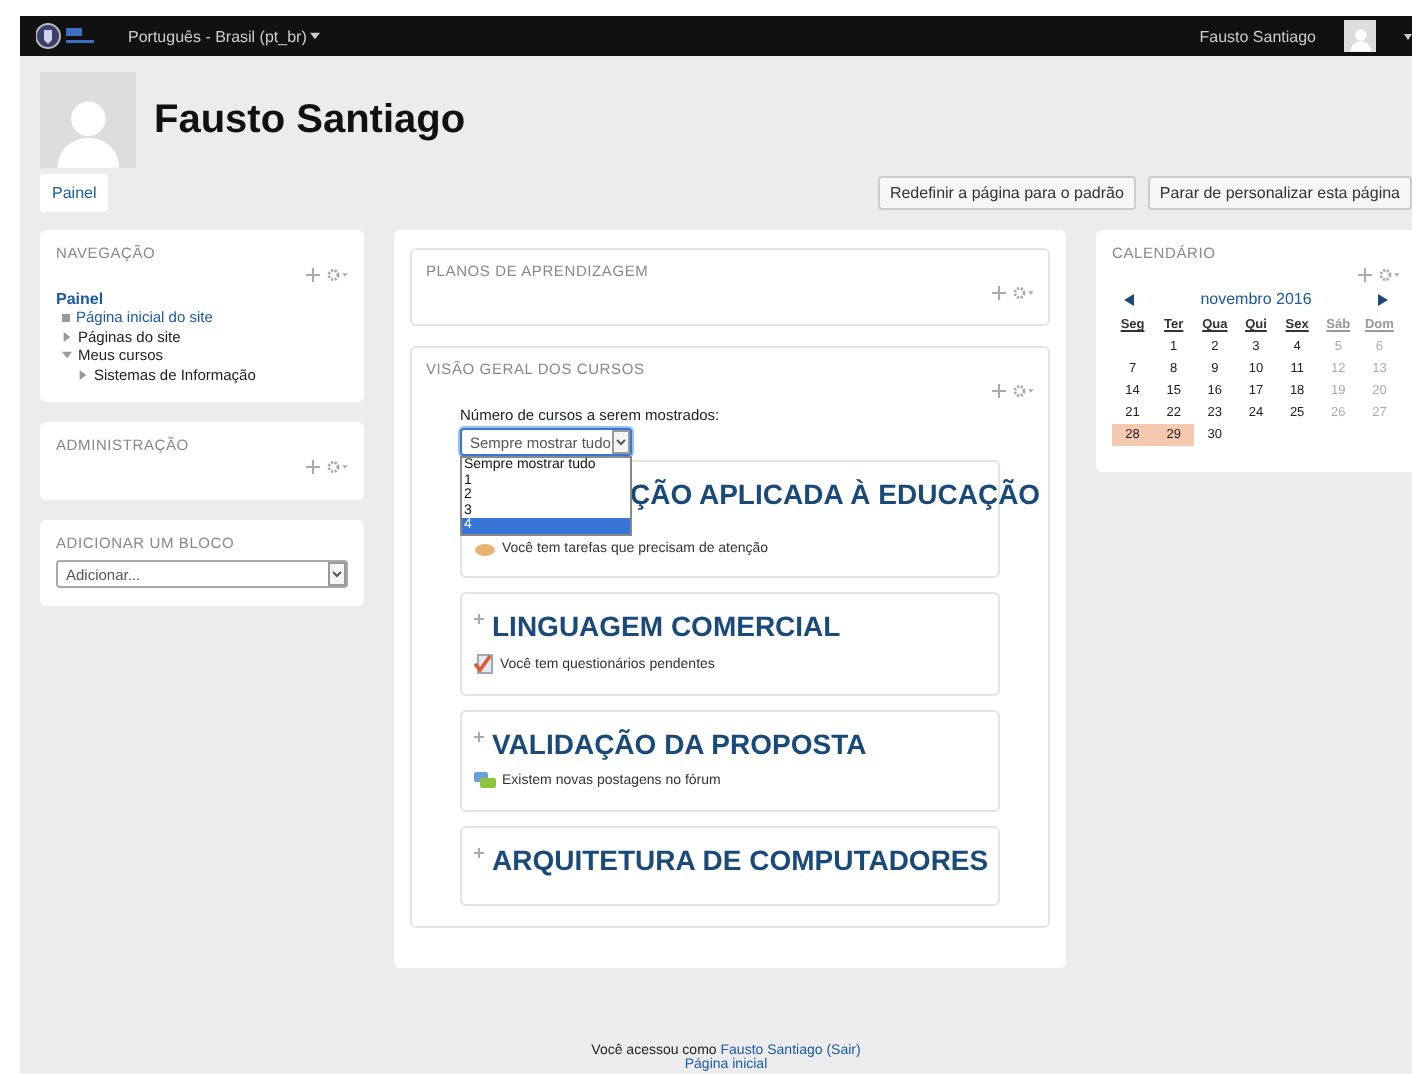 Image resolution: width=1412 pixels, height=1074 pixels. Describe the element at coordinates (68, 36) in the screenshot. I see `logo-icon` at that location.